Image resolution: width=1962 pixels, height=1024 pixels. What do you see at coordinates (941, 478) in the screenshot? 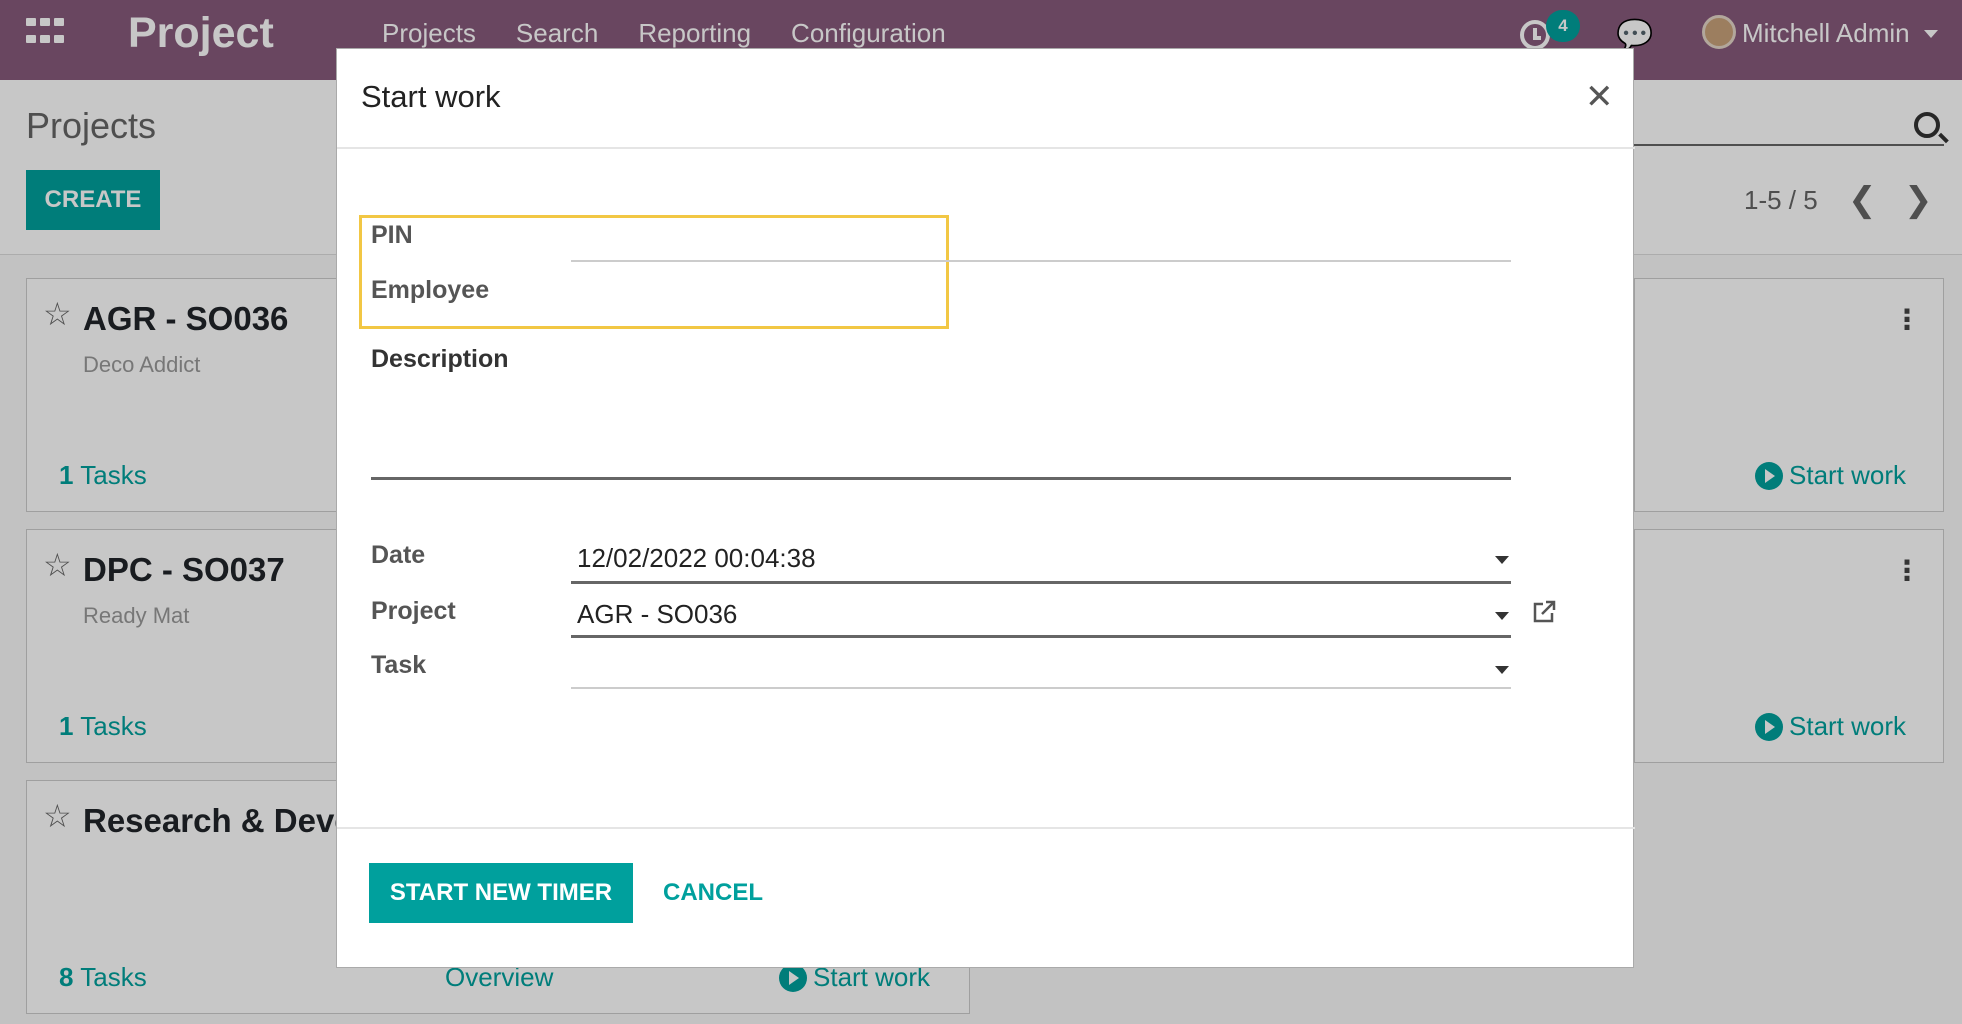
I see `description-textarea` at bounding box center [941, 478].